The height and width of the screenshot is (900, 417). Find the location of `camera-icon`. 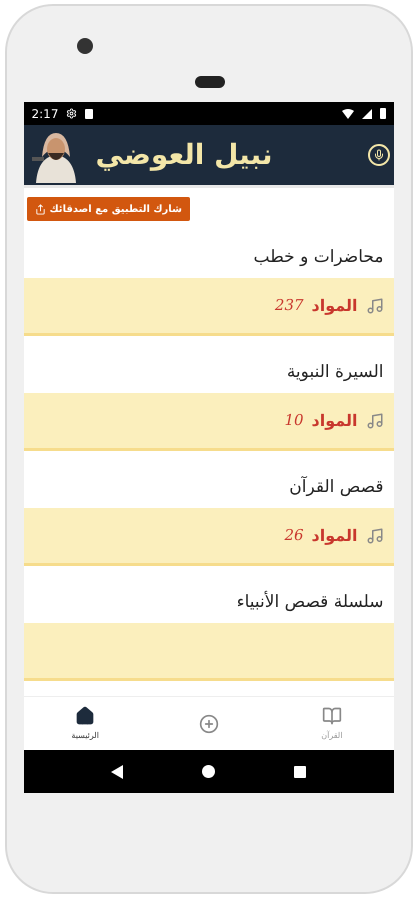

camera-icon is located at coordinates (84, 46).